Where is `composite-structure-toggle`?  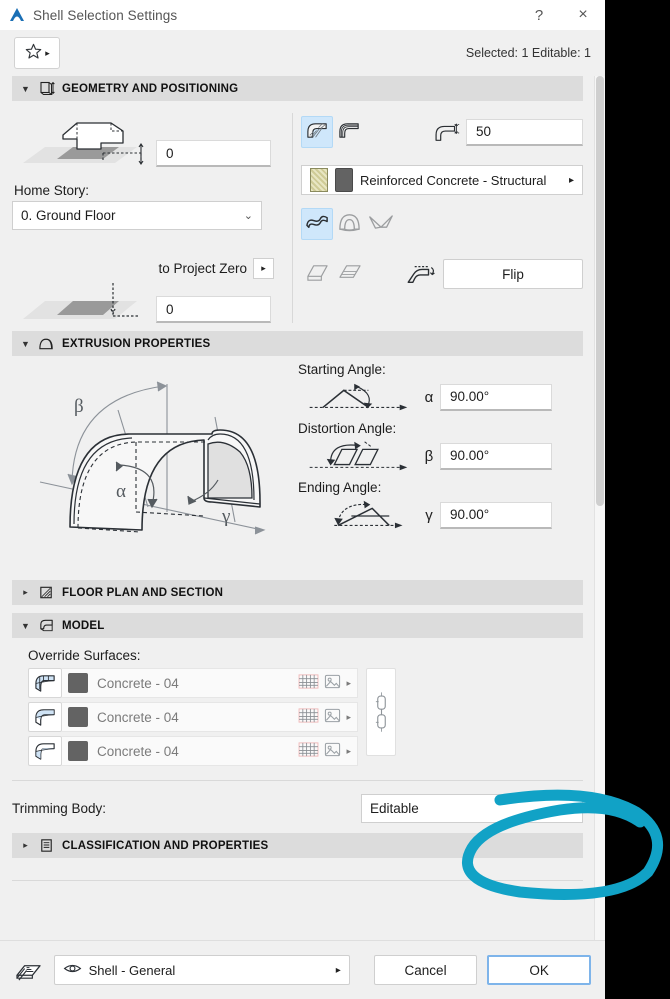 composite-structure-toggle is located at coordinates (349, 132).